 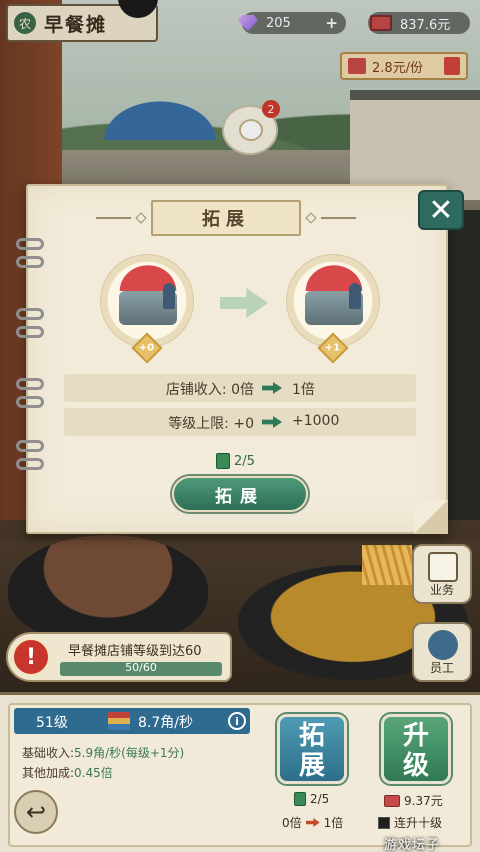 What do you see at coordinates (333, 348) in the screenshot?
I see `level-after: +1` at bounding box center [333, 348].